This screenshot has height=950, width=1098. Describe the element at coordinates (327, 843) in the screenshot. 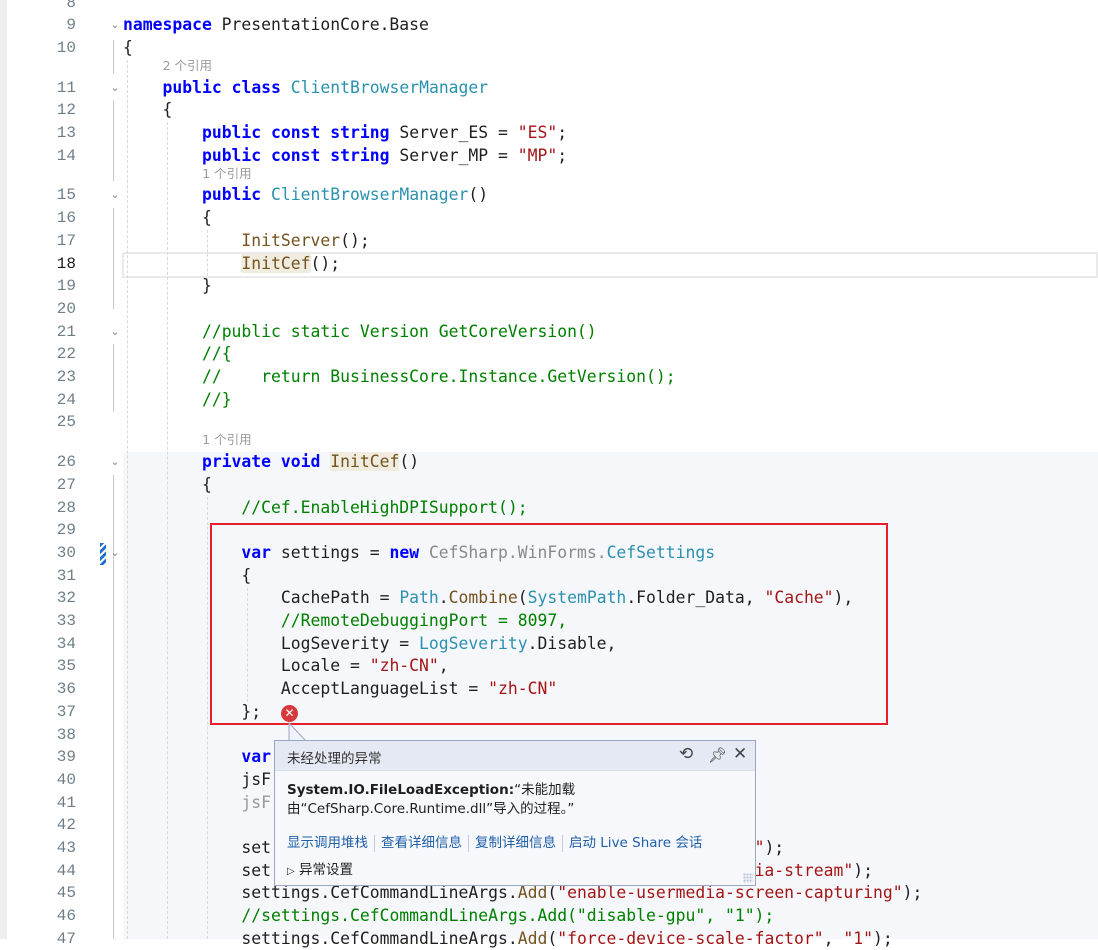

I see `show-call-stack-link: 显示调用堆栈` at that location.